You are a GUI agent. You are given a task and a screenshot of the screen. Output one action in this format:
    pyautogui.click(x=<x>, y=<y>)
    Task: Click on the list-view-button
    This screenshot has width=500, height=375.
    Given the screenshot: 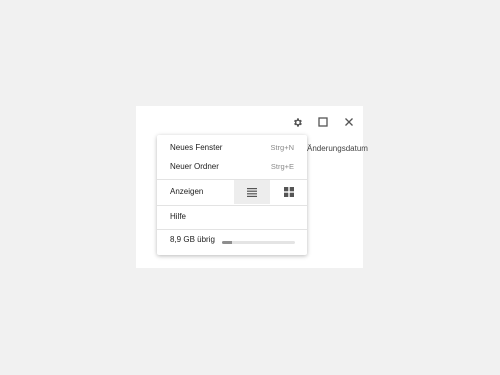 What is the action you would take?
    pyautogui.click(x=252, y=192)
    